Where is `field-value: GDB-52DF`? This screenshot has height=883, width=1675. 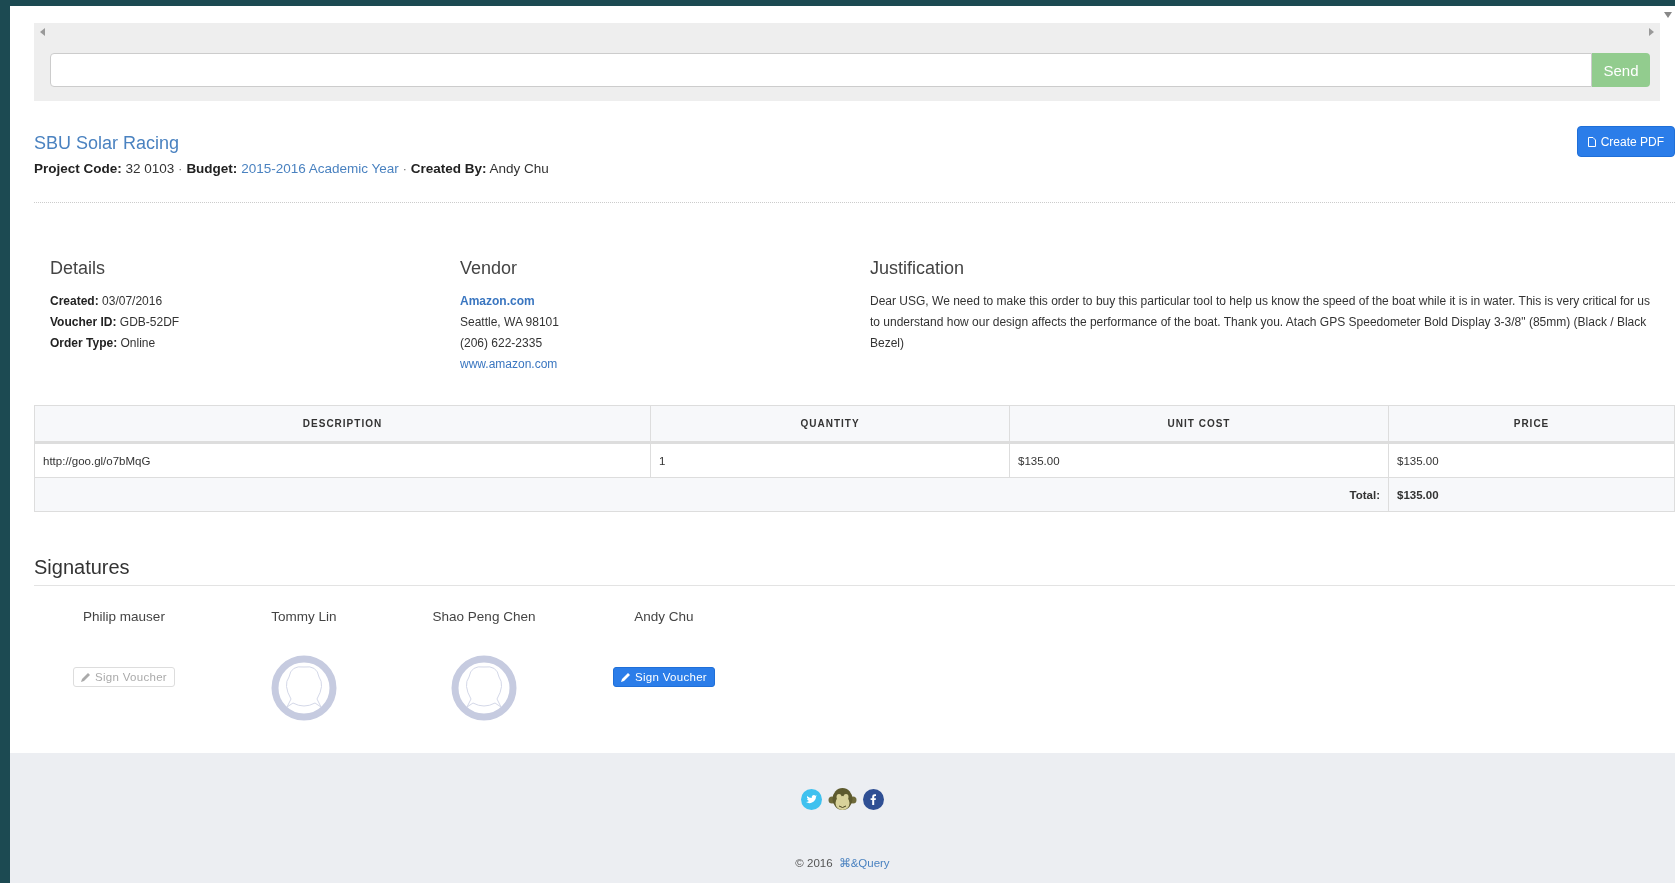
field-value: GDB-52DF is located at coordinates (149, 322).